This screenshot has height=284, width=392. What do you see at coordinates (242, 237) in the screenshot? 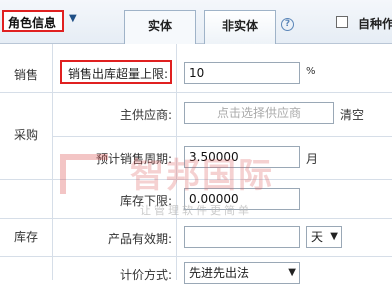
I see `shelf-life-input` at bounding box center [242, 237].